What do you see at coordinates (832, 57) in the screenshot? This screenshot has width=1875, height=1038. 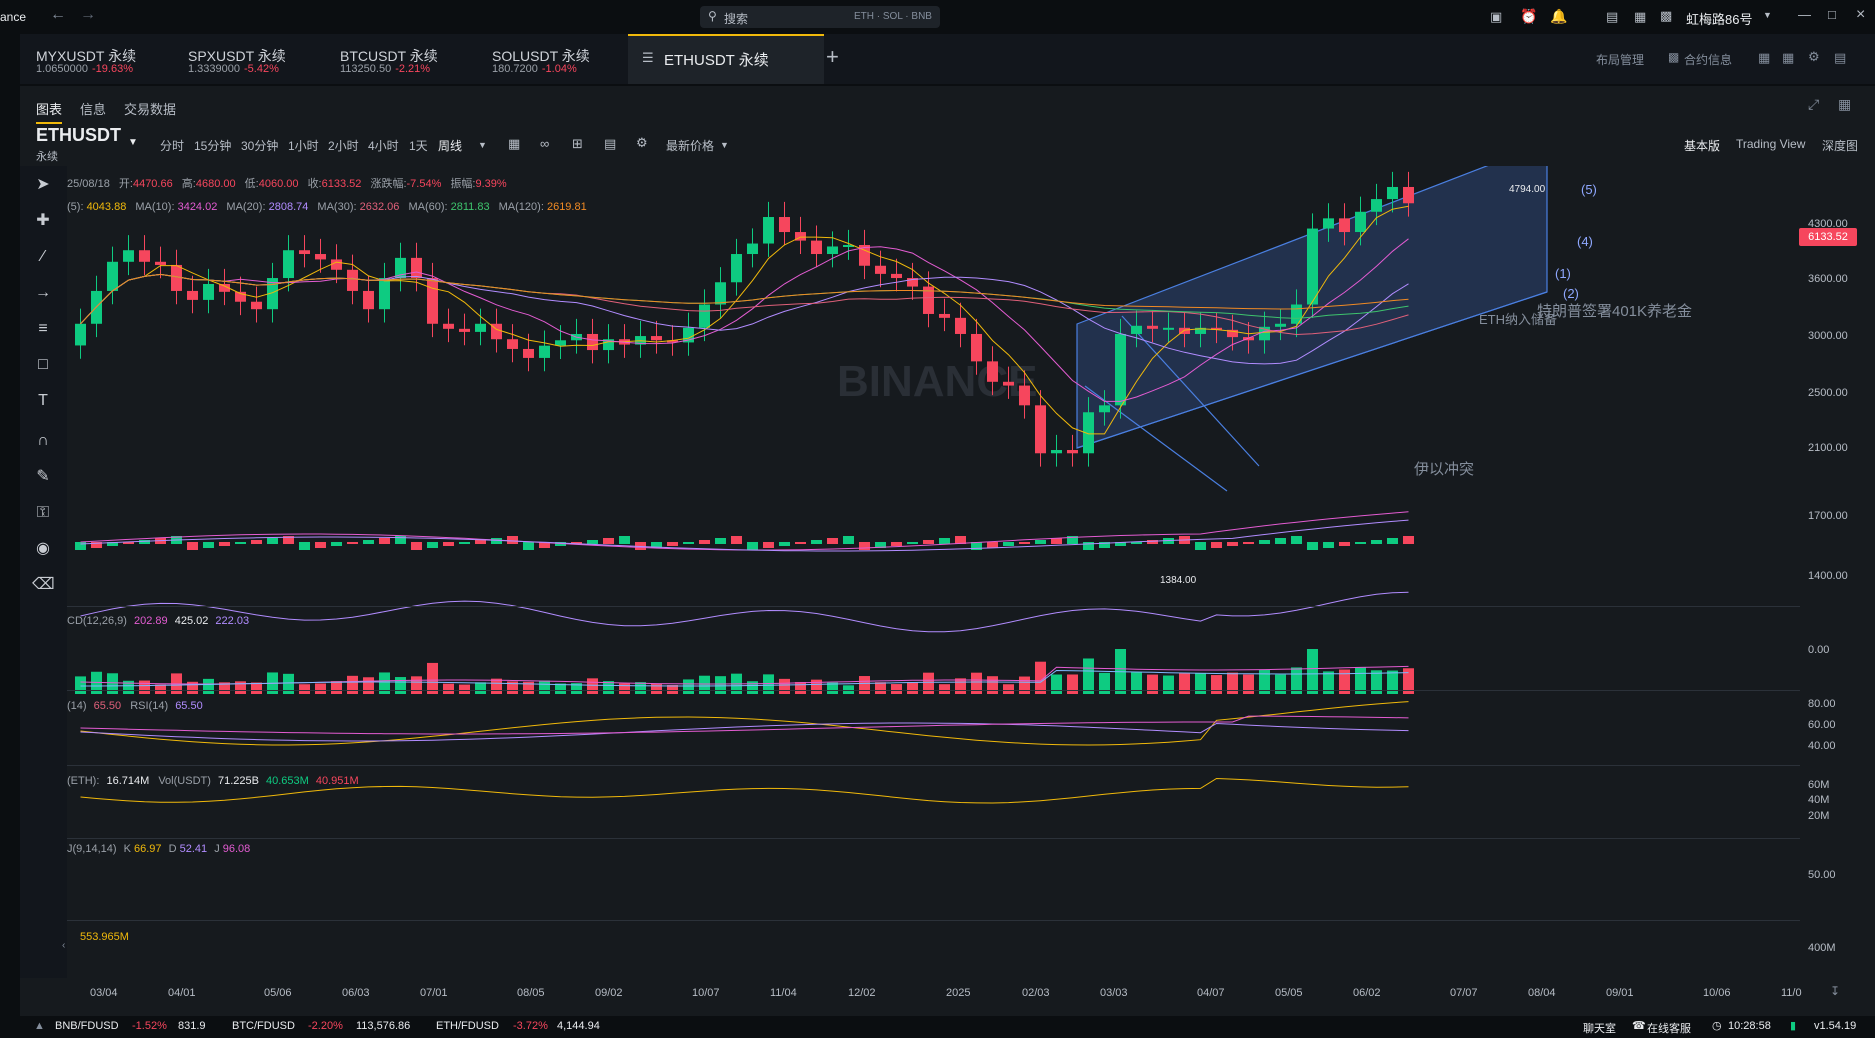 I see `add-tab-icon: +` at bounding box center [832, 57].